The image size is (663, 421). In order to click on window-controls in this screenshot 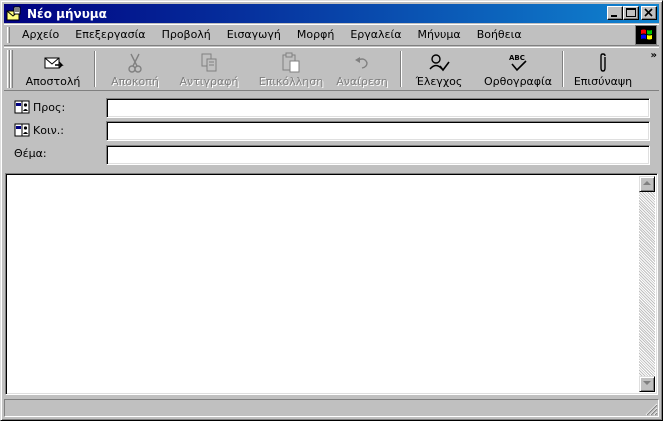, I will do `click(632, 13)`.